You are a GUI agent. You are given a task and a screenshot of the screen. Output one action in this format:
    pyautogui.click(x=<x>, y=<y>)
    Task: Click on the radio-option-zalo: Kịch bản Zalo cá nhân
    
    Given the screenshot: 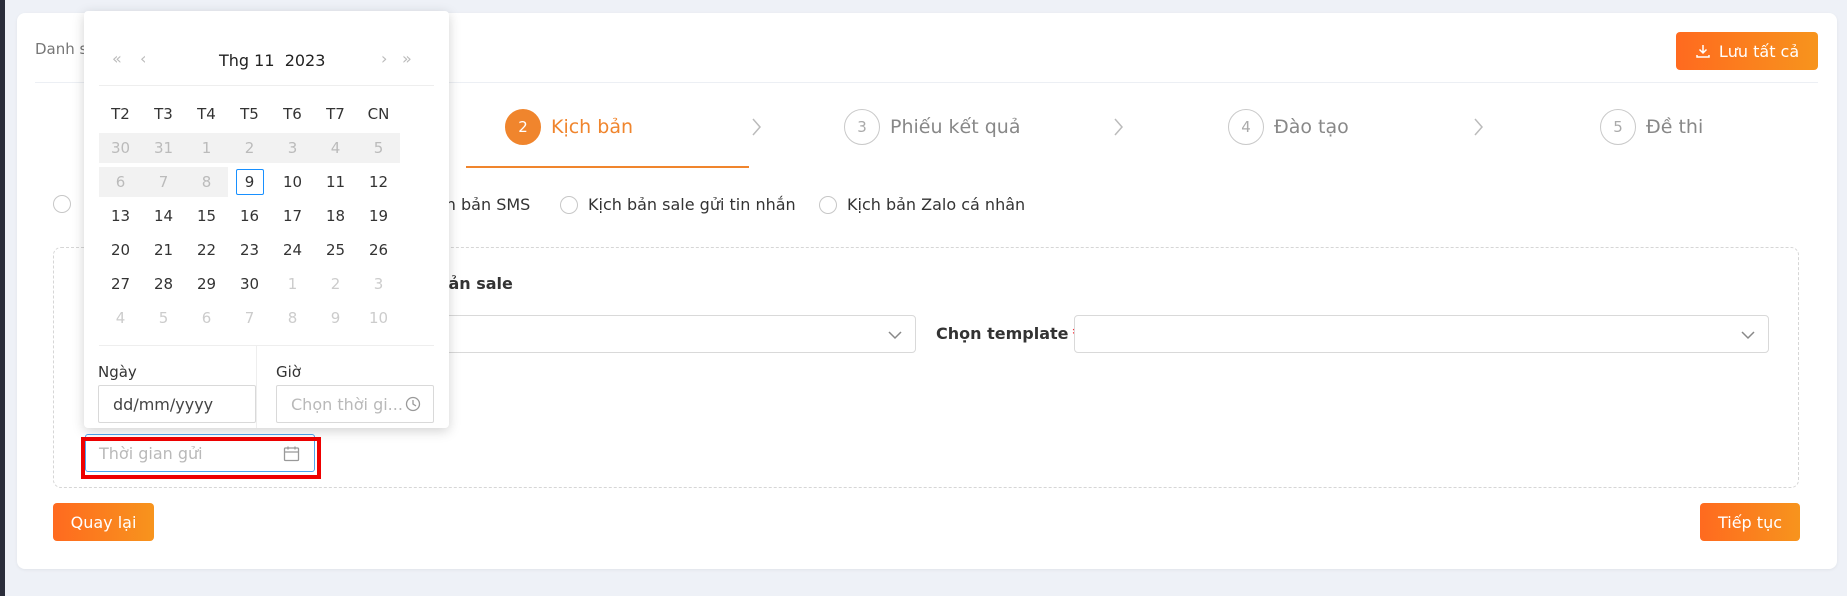 What is the action you would take?
    pyautogui.click(x=922, y=204)
    